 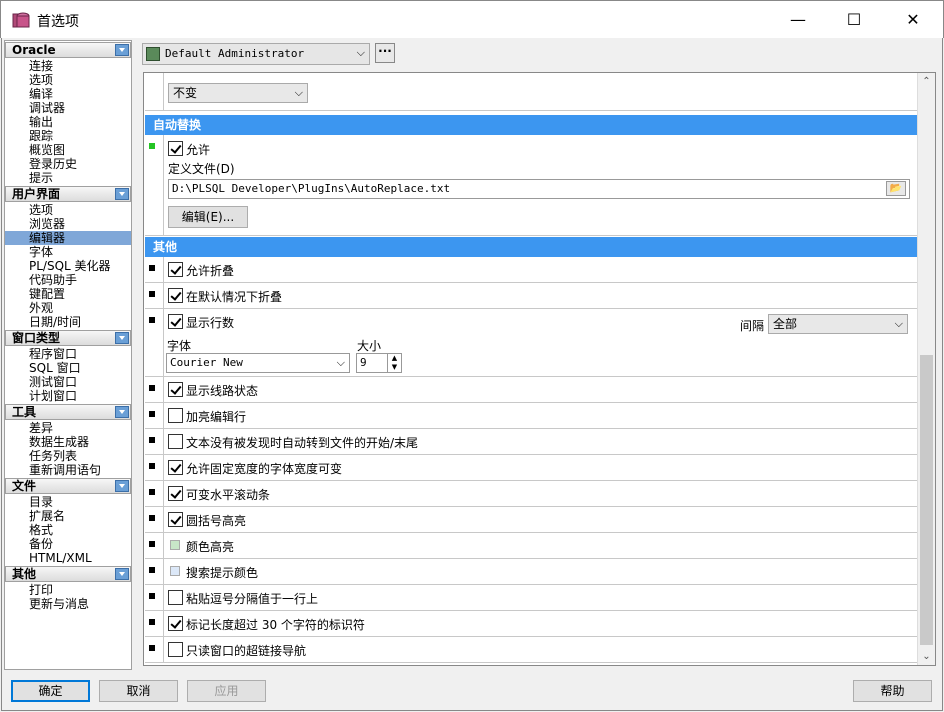 I want to click on scroll-up-icon: ⌃, so click(x=926, y=81).